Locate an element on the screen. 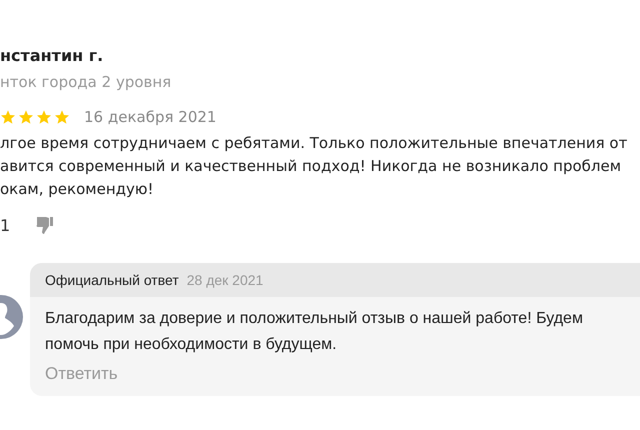 Image resolution: width=640 pixels, height=430 pixels. review-text-line: окам, рекомендую! is located at coordinates (77, 189).